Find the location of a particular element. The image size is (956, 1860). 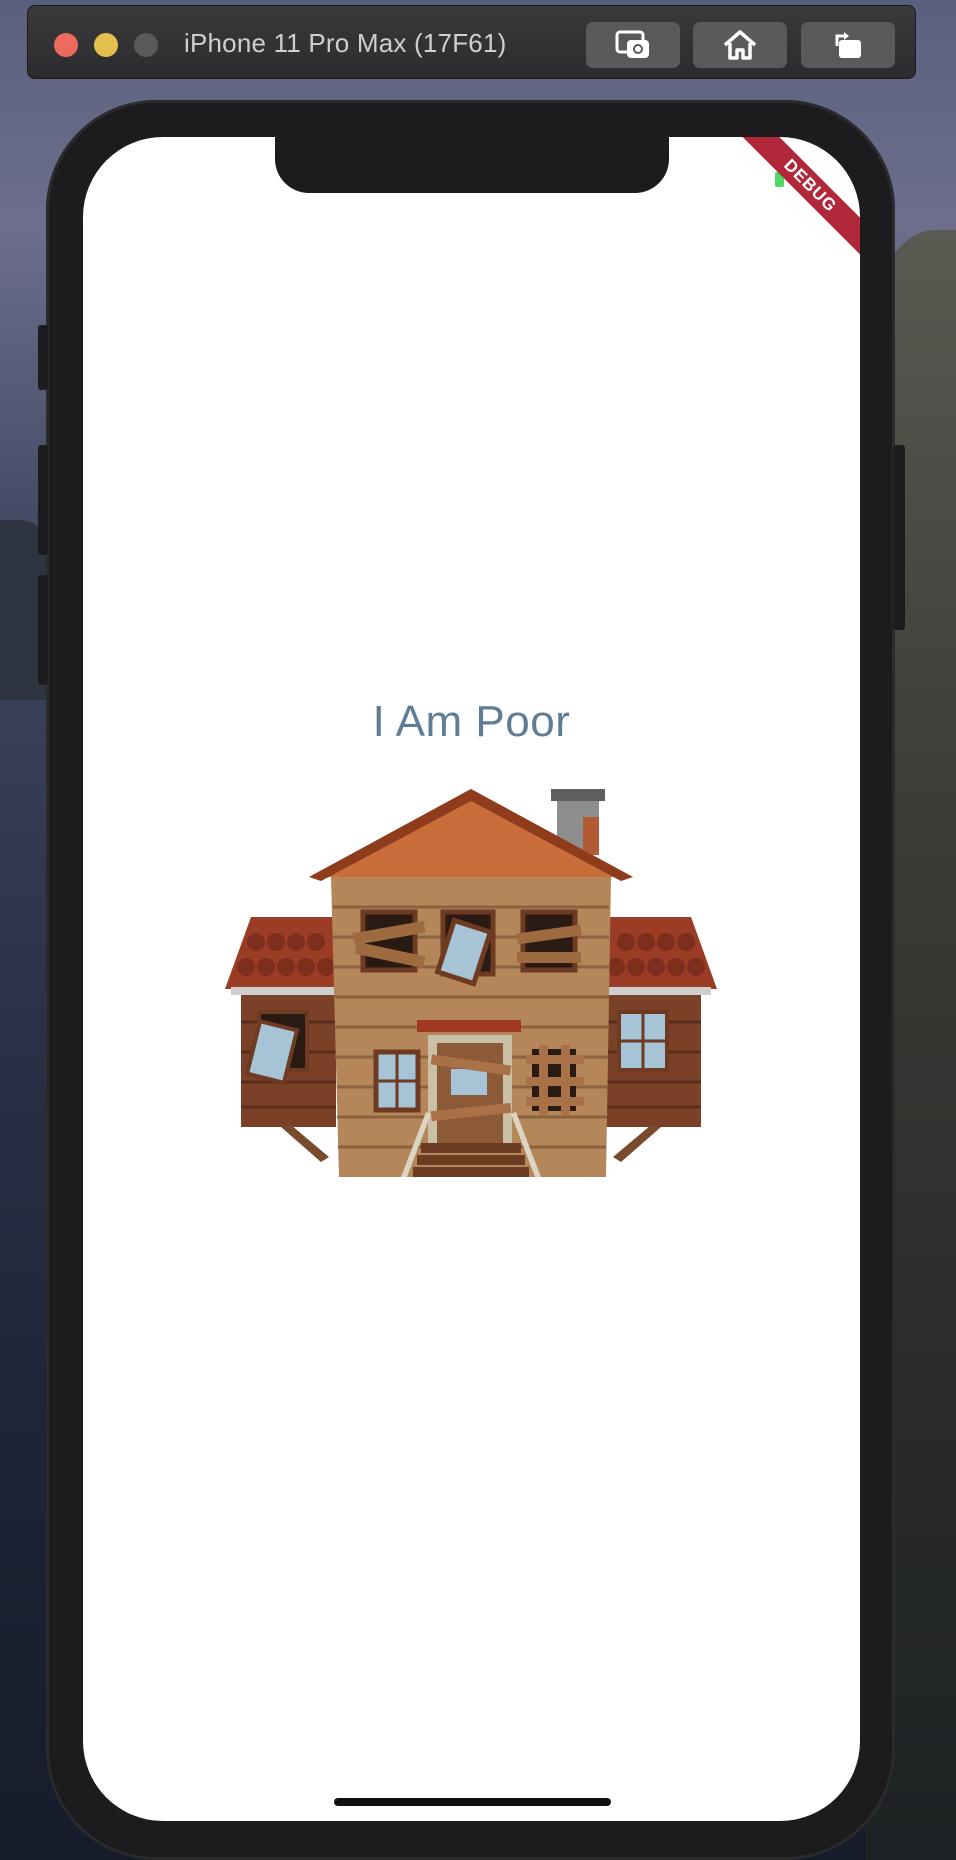

screenshot-icon is located at coordinates (632, 44).